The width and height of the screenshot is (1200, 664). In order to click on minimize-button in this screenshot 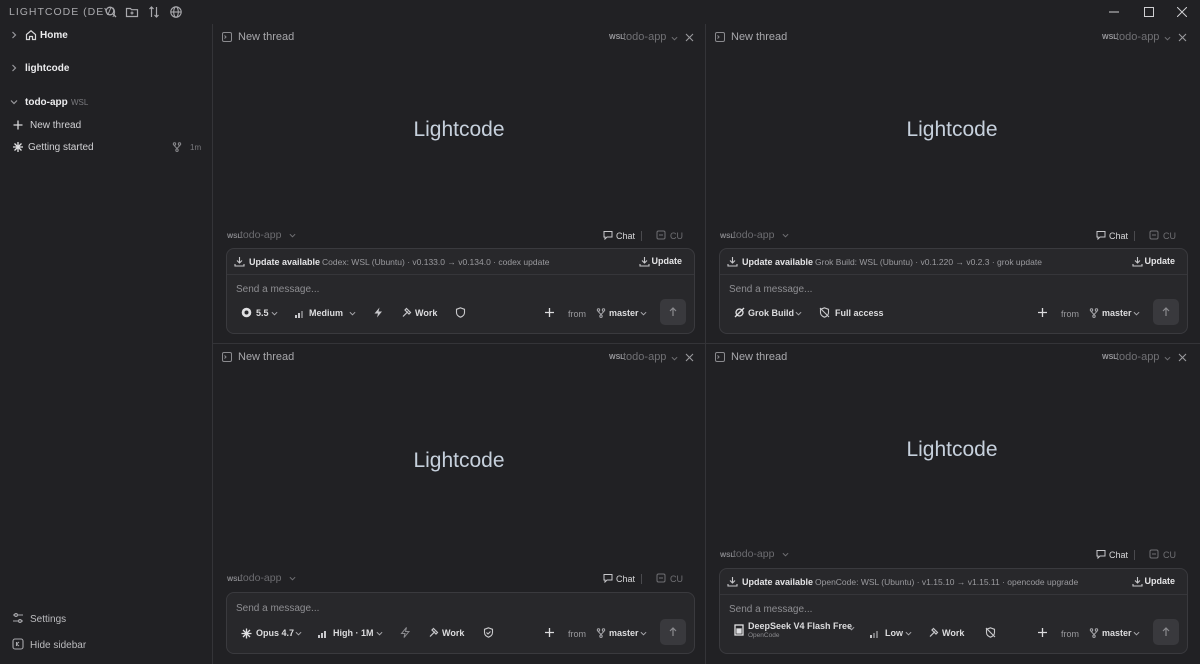, I will do `click(1114, 12)`.